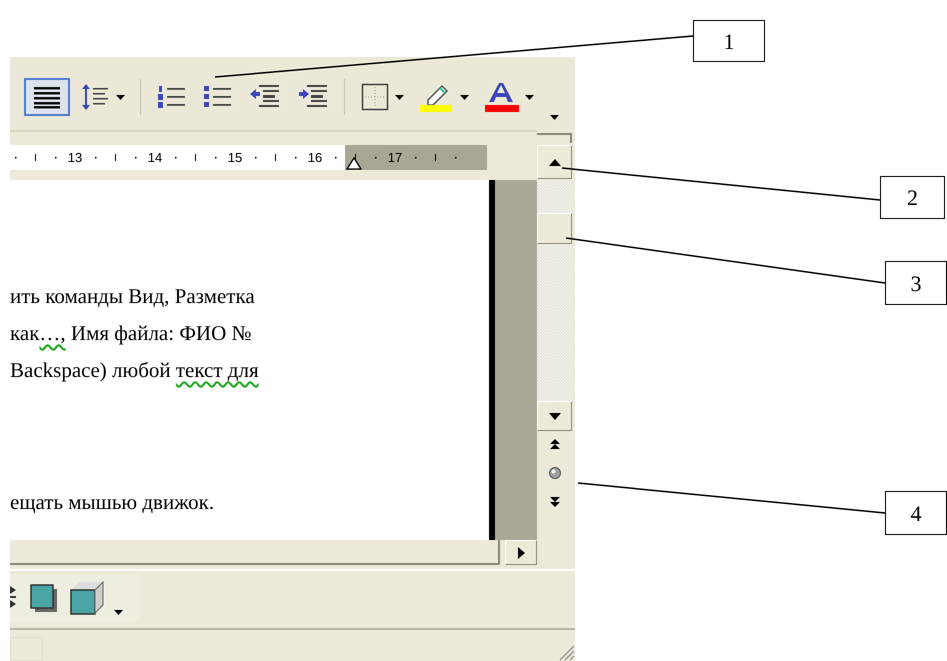  What do you see at coordinates (912, 197) in the screenshot?
I see `callout-number: 2` at bounding box center [912, 197].